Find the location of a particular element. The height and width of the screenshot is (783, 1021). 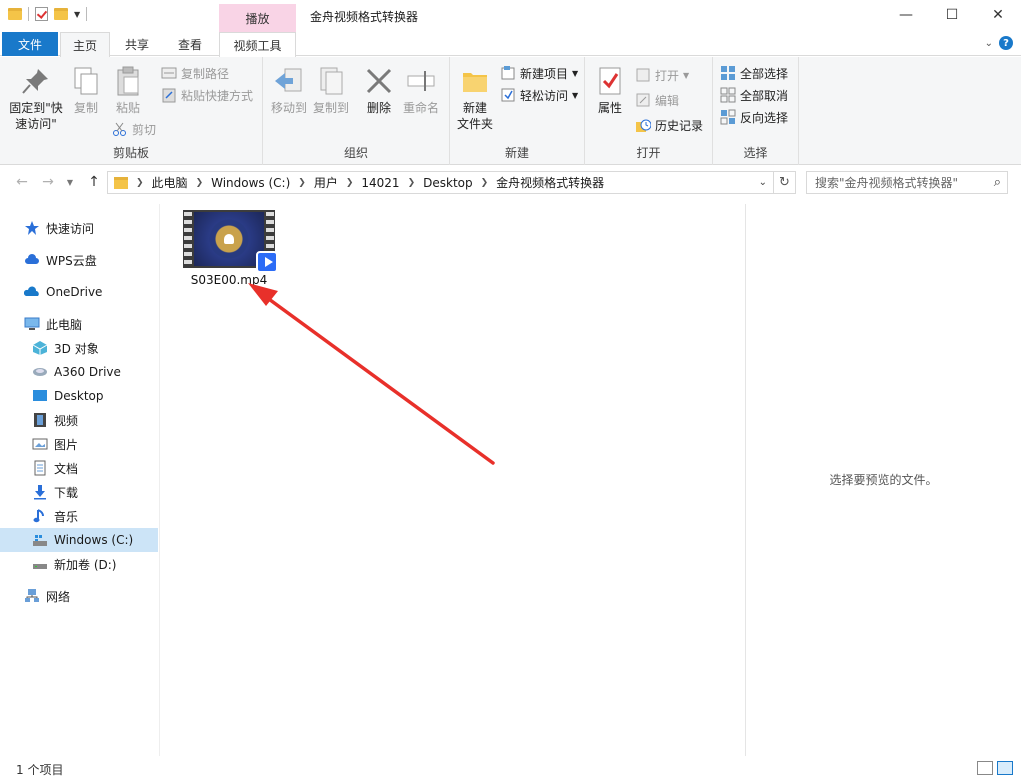

breadcrumb-item: 金舟视频格式转换器 is located at coordinates (550, 182).